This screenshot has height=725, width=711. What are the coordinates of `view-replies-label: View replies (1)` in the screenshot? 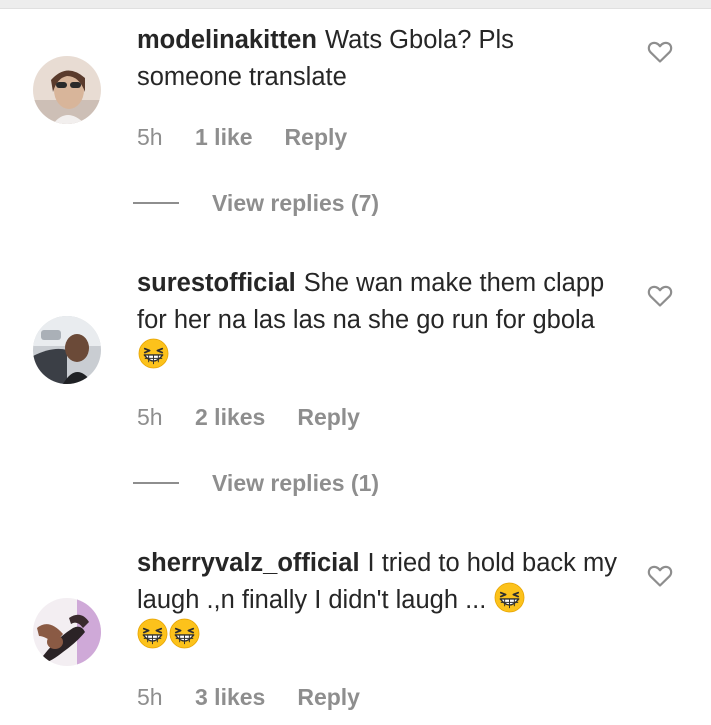 It's located at (296, 482).